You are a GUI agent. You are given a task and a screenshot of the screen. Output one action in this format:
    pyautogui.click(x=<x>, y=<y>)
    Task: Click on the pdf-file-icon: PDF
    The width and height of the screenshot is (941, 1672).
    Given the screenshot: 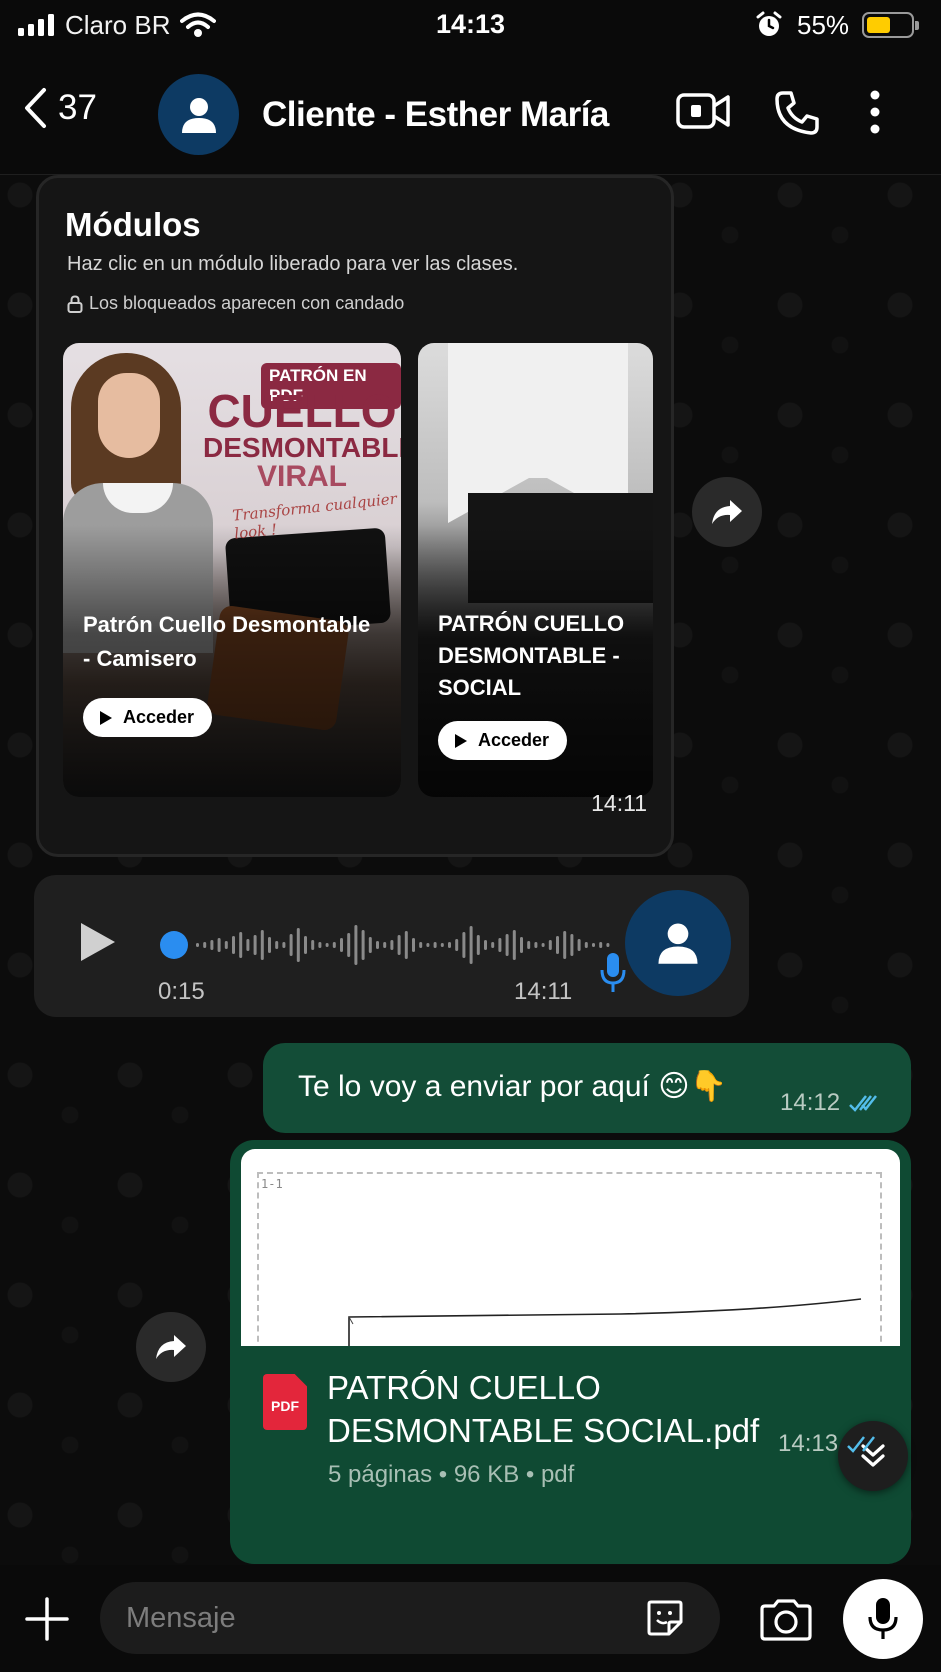 What is the action you would take?
    pyautogui.click(x=285, y=1402)
    